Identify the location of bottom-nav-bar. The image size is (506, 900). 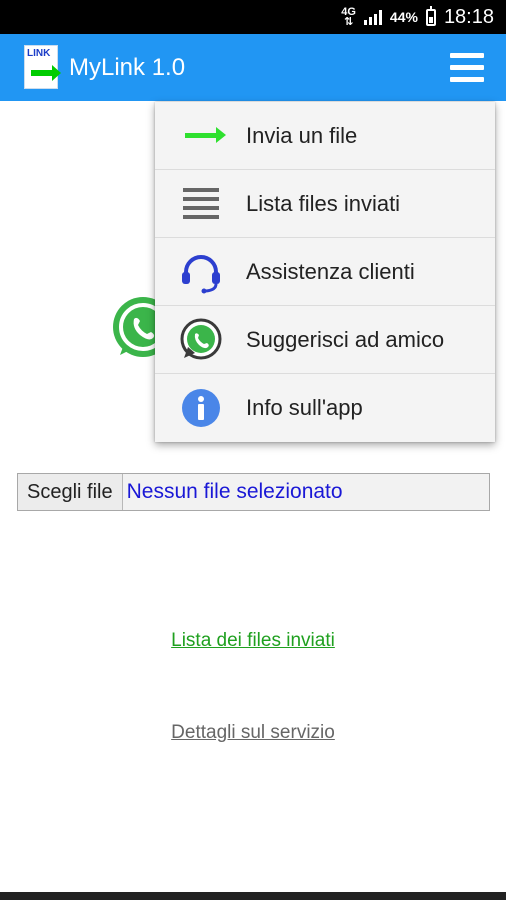
(253, 896).